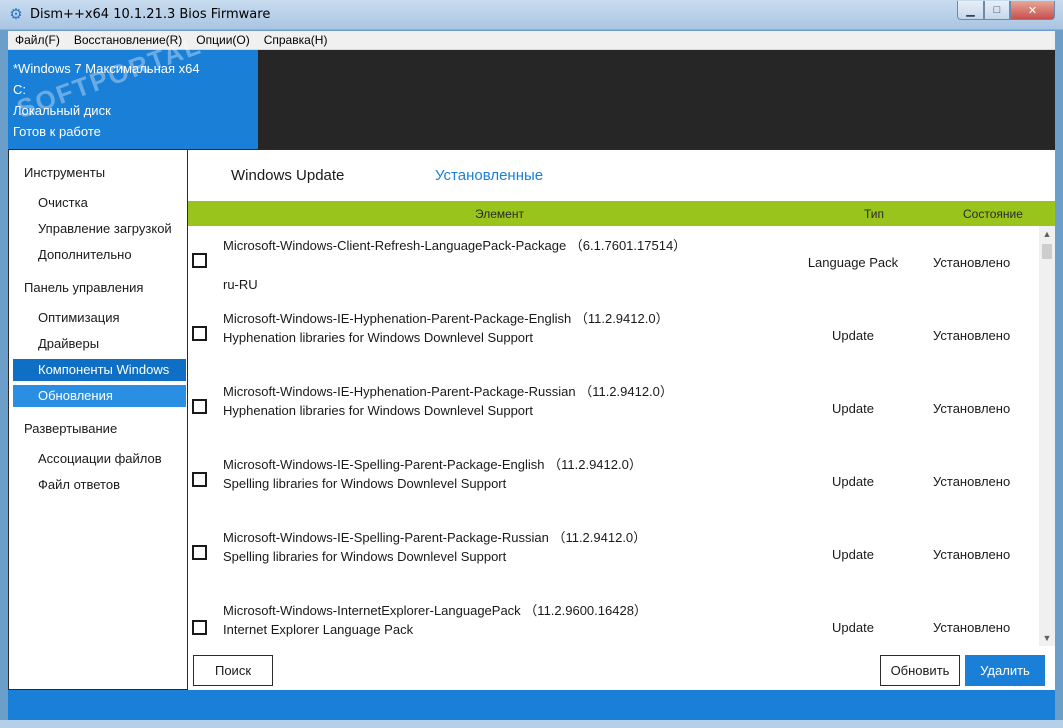  What do you see at coordinates (287, 175) in the screenshot?
I see `tab-windows-update: Windows Update` at bounding box center [287, 175].